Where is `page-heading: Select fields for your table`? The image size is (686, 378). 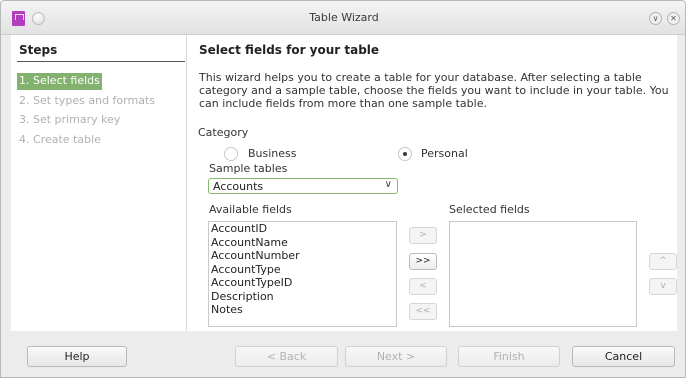 page-heading: Select fields for your table is located at coordinates (289, 50).